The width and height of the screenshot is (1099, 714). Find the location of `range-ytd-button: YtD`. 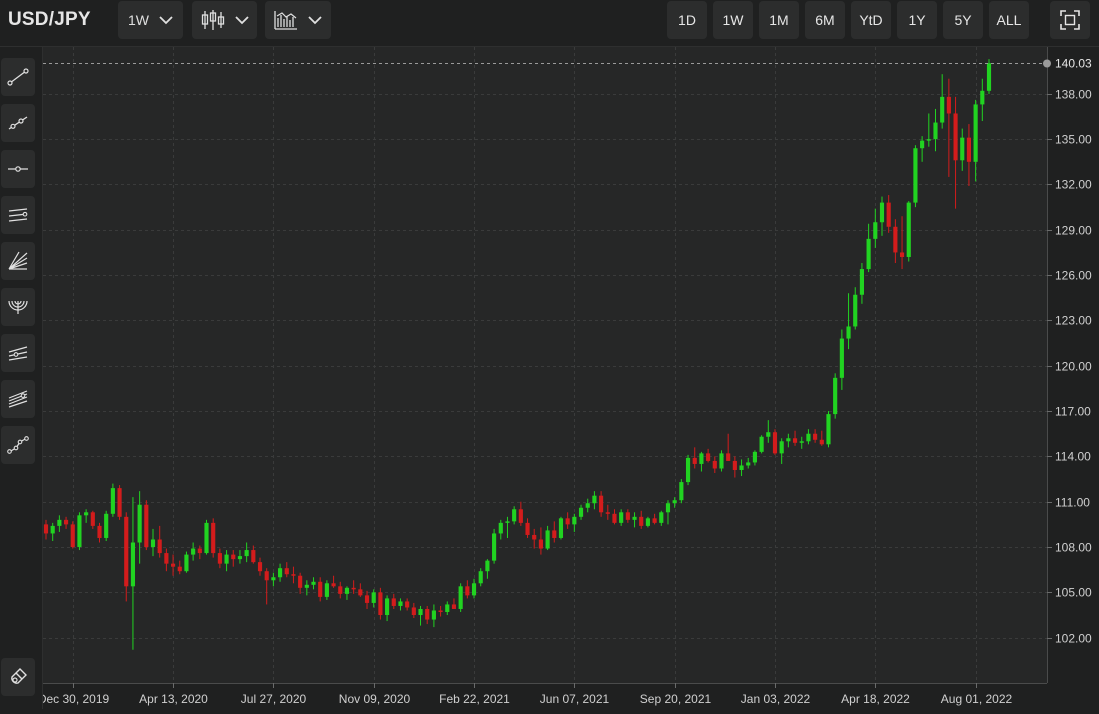

range-ytd-button: YtD is located at coordinates (871, 20).